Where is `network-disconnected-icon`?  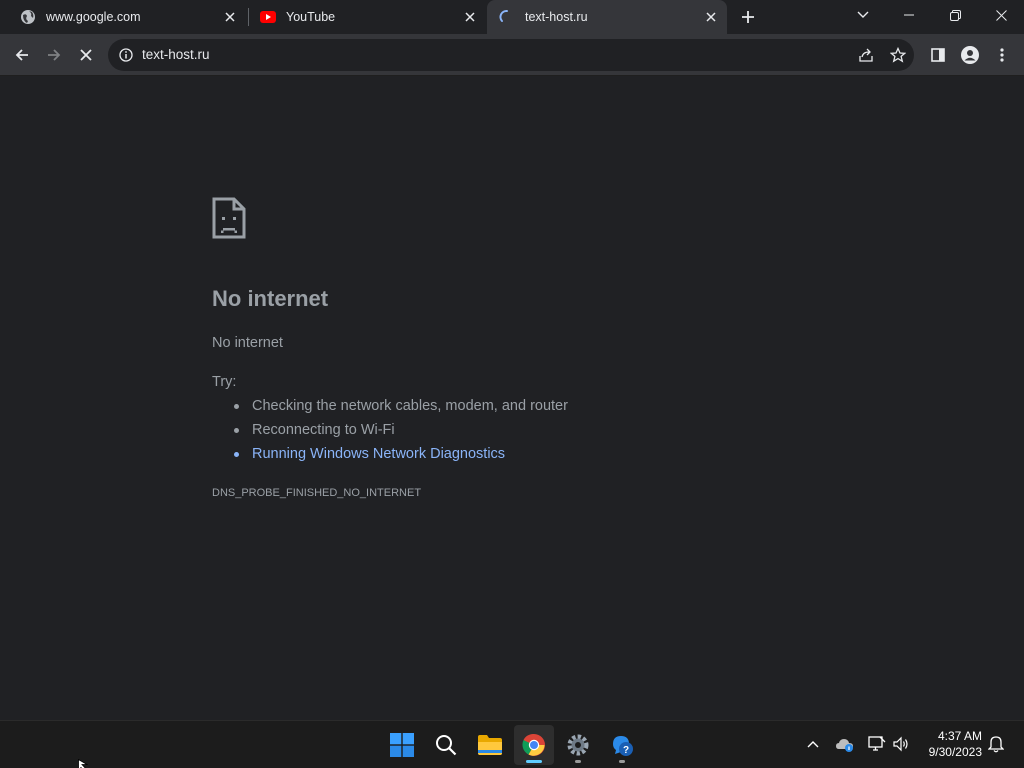 network-disconnected-icon is located at coordinates (877, 743).